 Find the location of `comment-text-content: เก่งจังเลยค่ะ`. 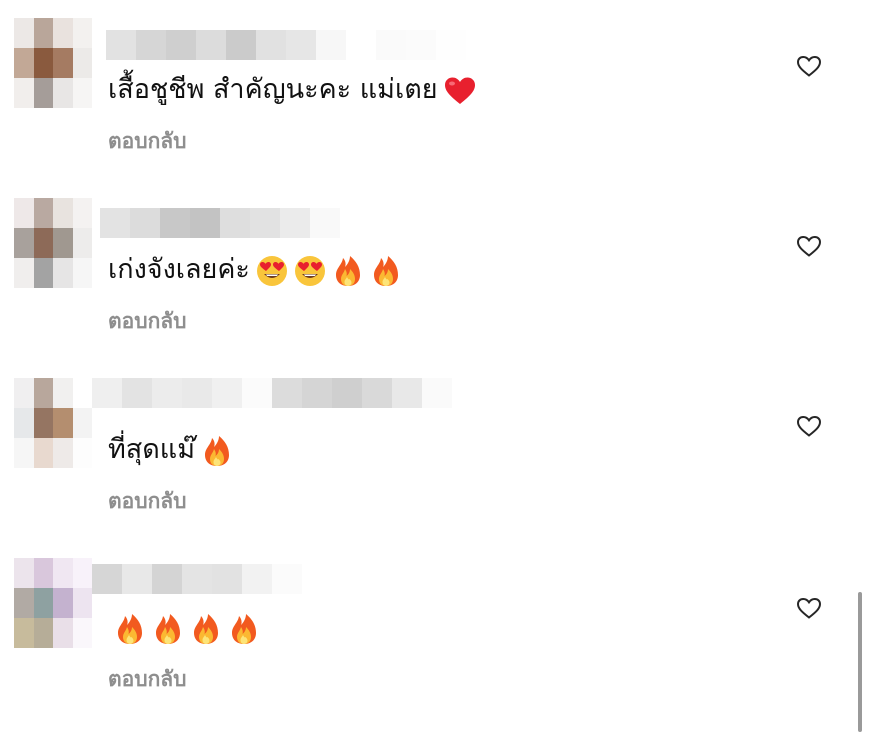

comment-text-content: เก่งจังเลยค่ะ is located at coordinates (179, 269).